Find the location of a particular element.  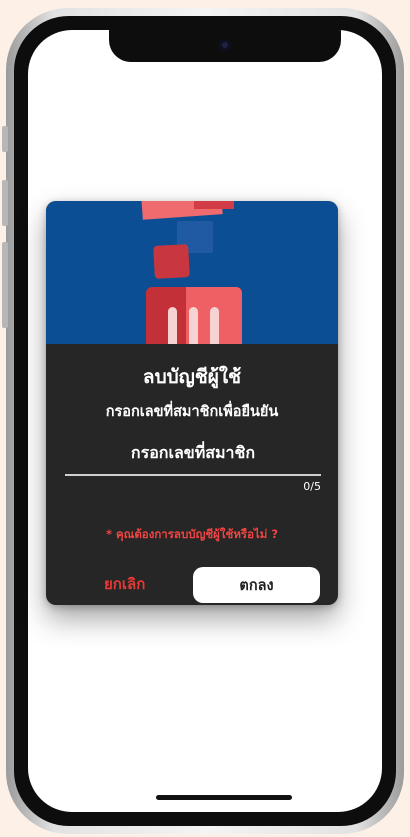

dialog-title: ลบบัญชีผู้ใช้ is located at coordinates (192, 377).